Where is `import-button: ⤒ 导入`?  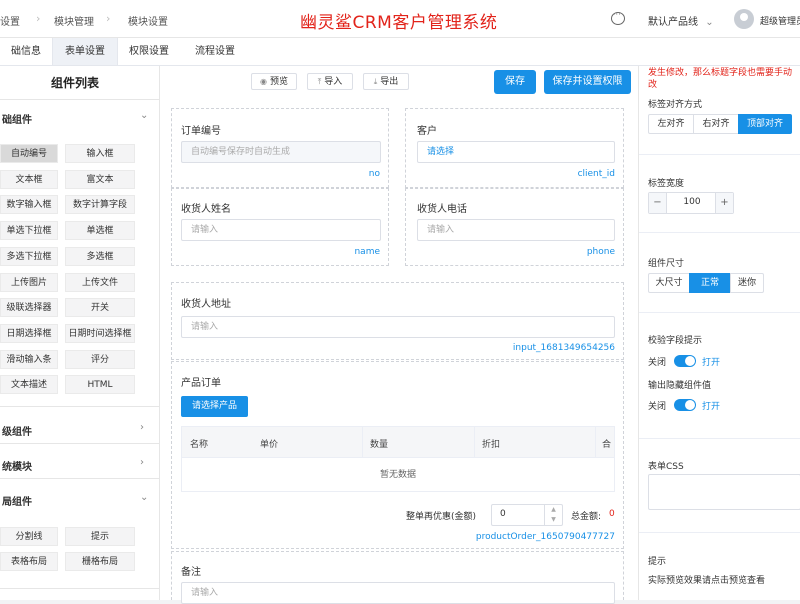
import-button: ⤒ 导入 is located at coordinates (330, 81).